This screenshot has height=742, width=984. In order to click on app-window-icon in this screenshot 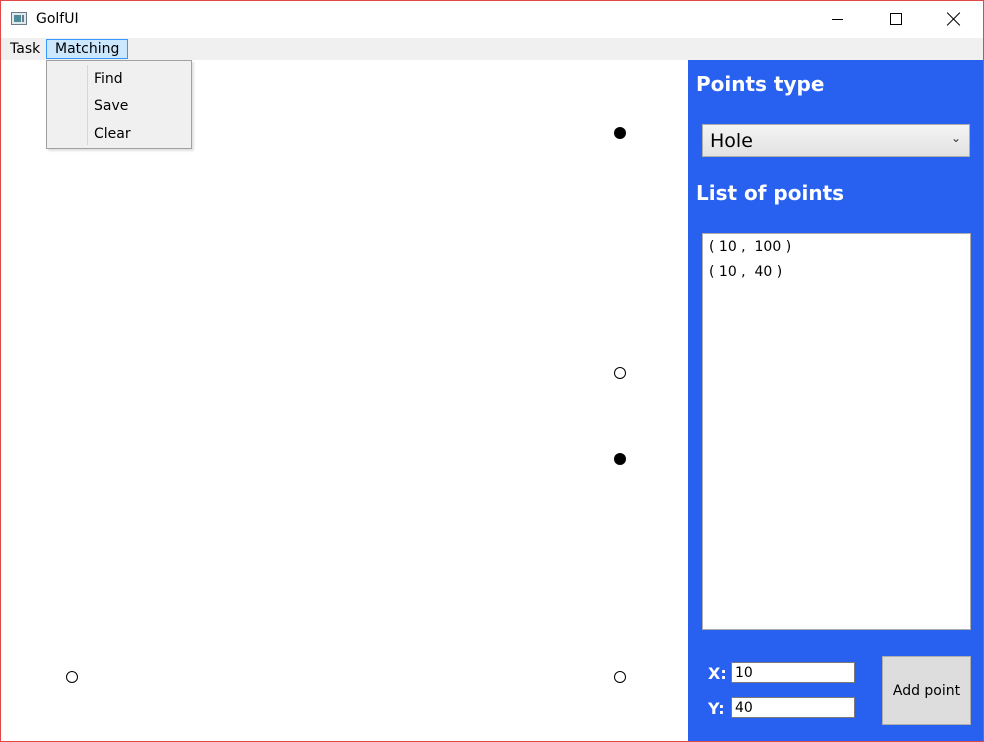, I will do `click(19, 18)`.